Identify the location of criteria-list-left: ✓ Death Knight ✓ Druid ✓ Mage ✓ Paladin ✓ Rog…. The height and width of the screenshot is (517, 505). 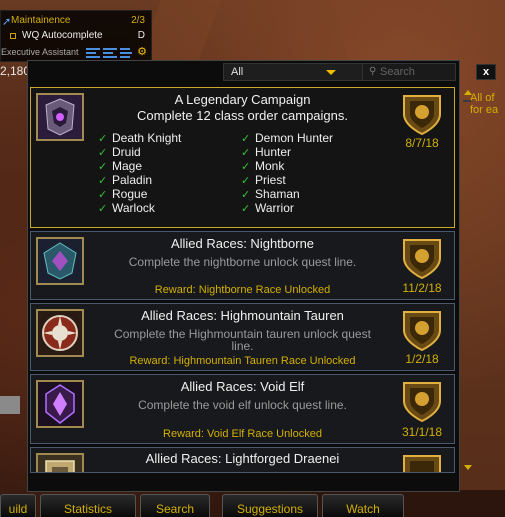
(139, 174).